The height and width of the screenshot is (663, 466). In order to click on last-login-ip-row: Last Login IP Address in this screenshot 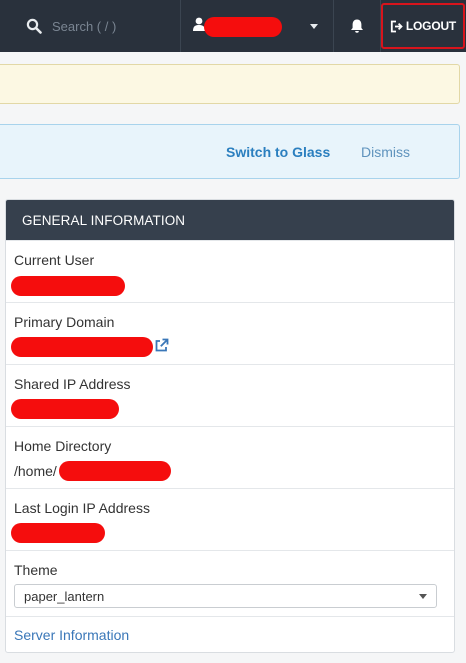, I will do `click(230, 519)`.